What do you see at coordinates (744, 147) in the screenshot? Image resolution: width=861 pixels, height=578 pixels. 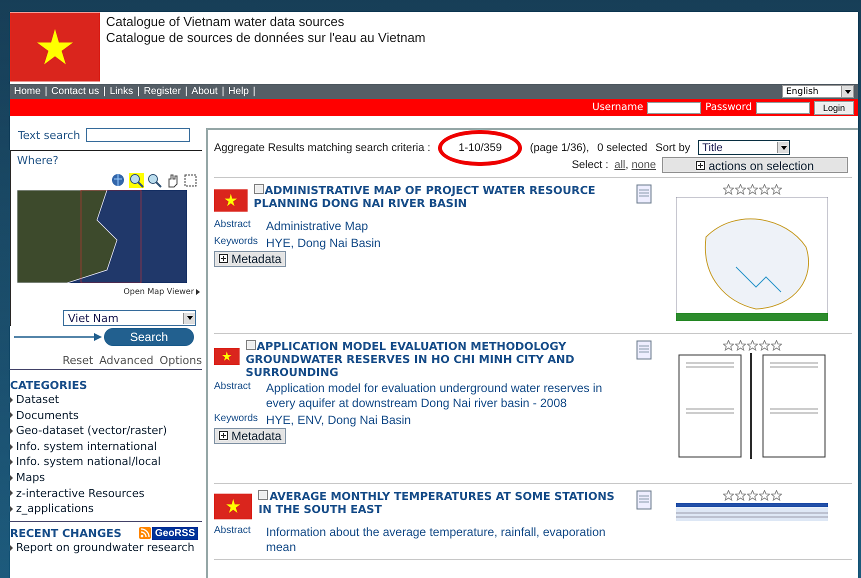 I see `sort-select: Title` at bounding box center [744, 147].